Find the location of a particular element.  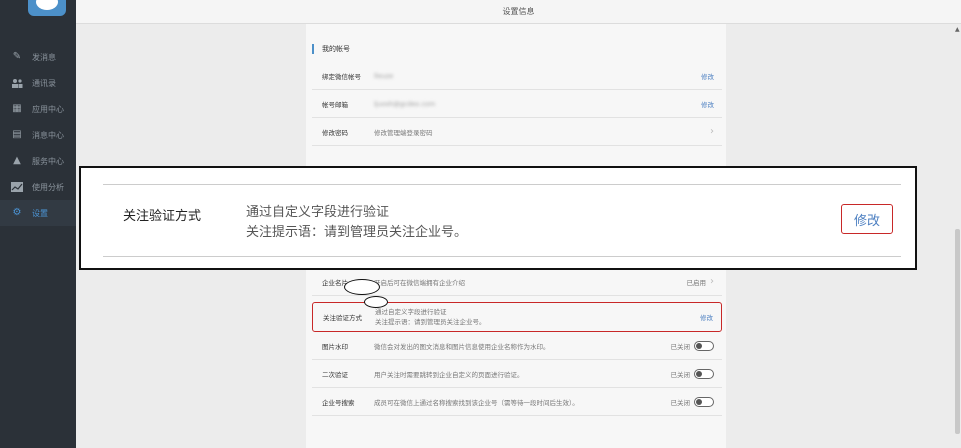

page-header: 设置信息 is located at coordinates (518, 12).